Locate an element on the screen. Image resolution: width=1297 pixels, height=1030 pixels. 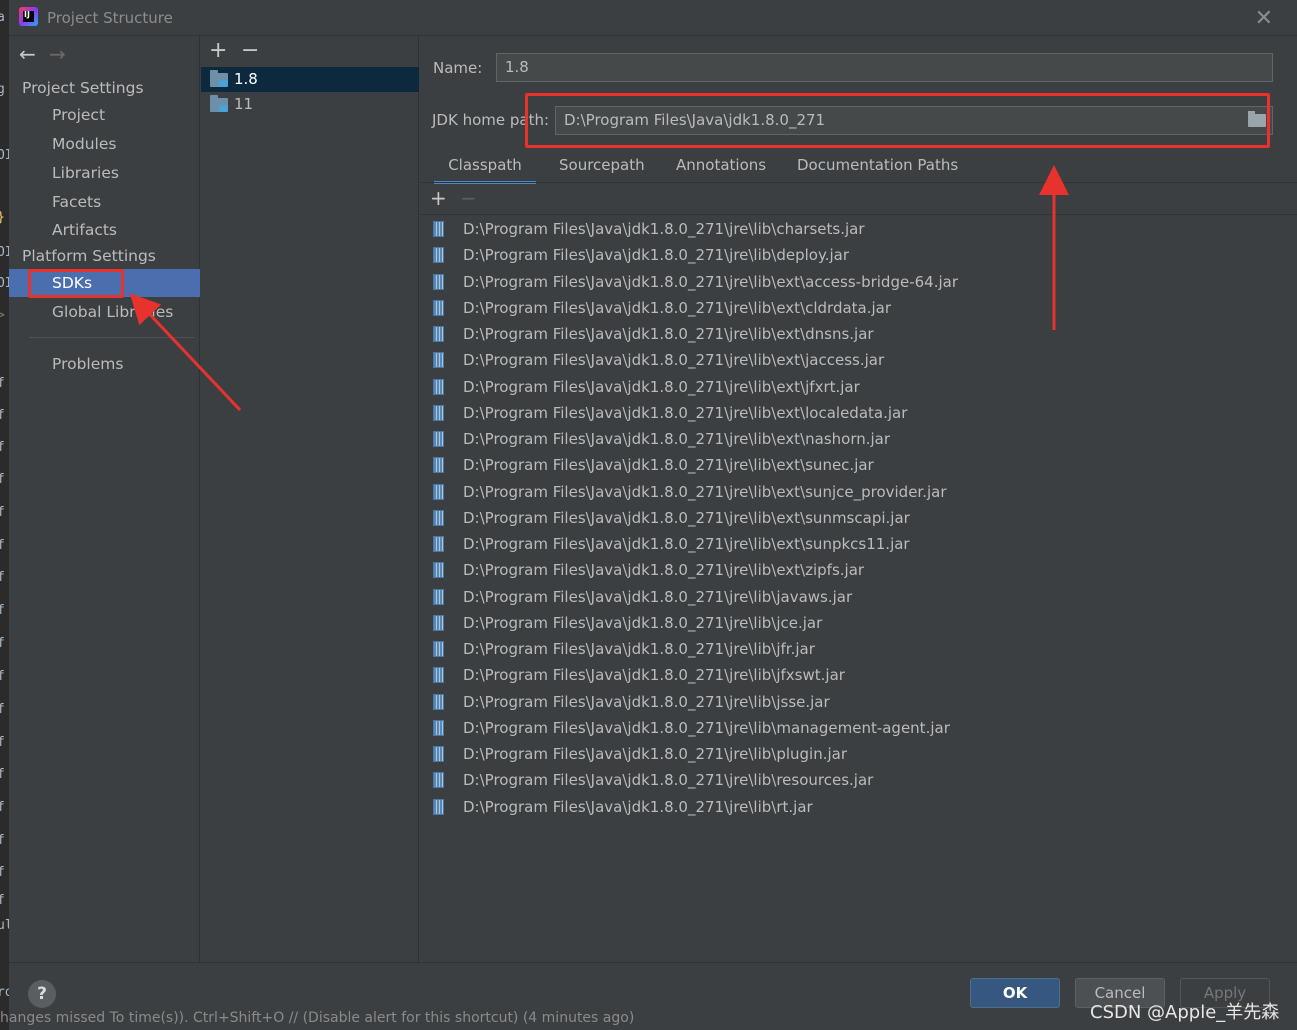
help-icon: ? is located at coordinates (42, 994).